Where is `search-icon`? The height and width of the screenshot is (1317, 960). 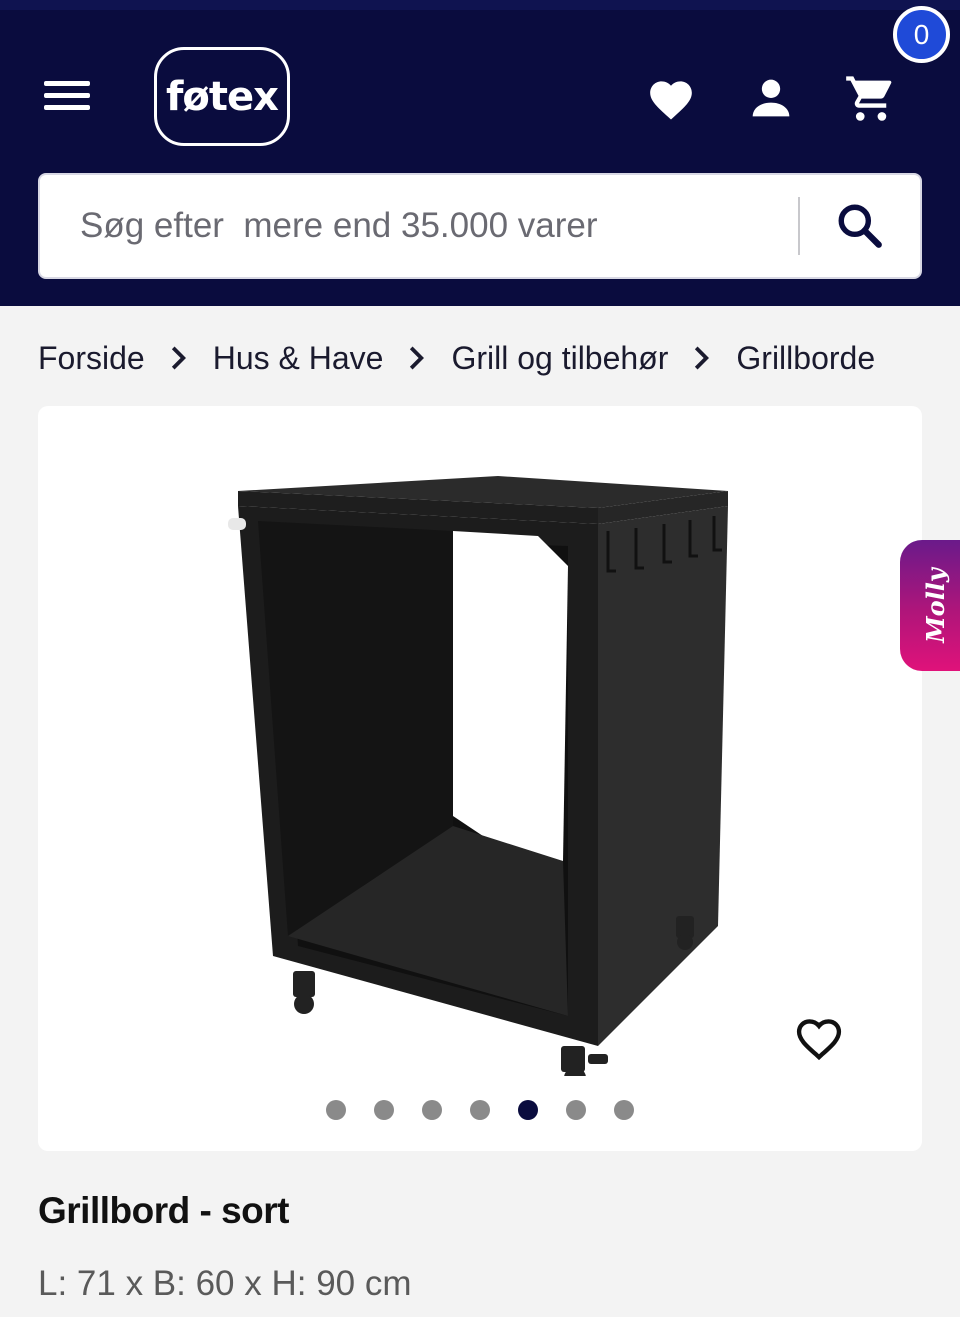 search-icon is located at coordinates (860, 226).